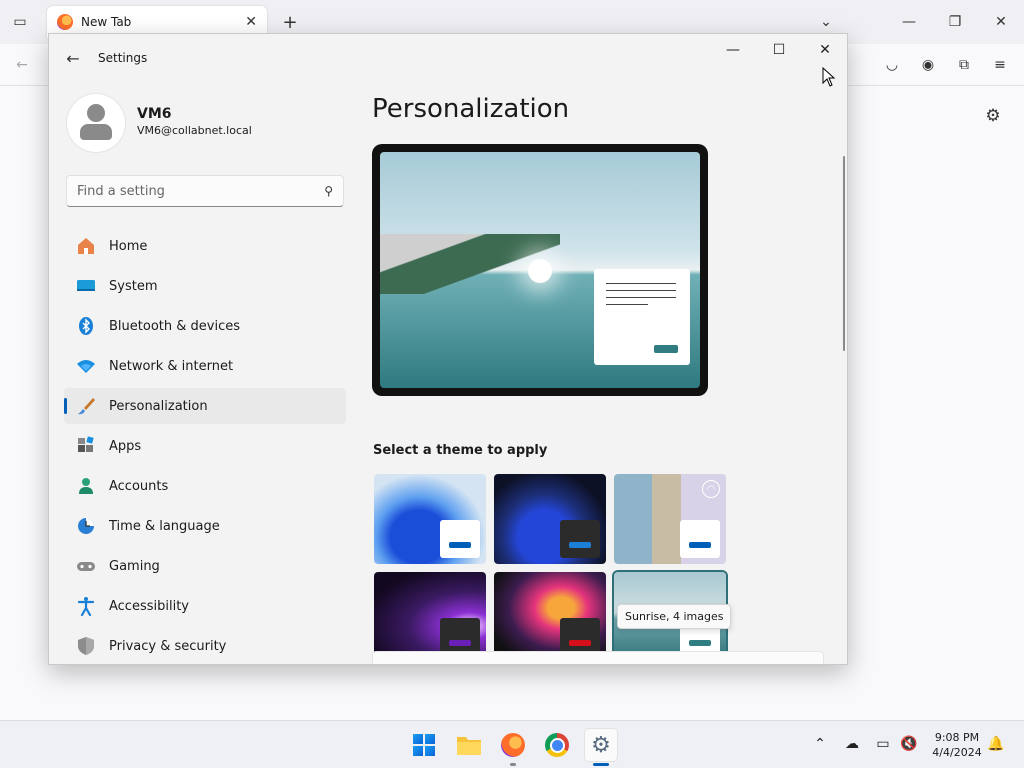 This screenshot has width=1024, height=768. What do you see at coordinates (86, 486) in the screenshot?
I see `accounts-icon` at bounding box center [86, 486].